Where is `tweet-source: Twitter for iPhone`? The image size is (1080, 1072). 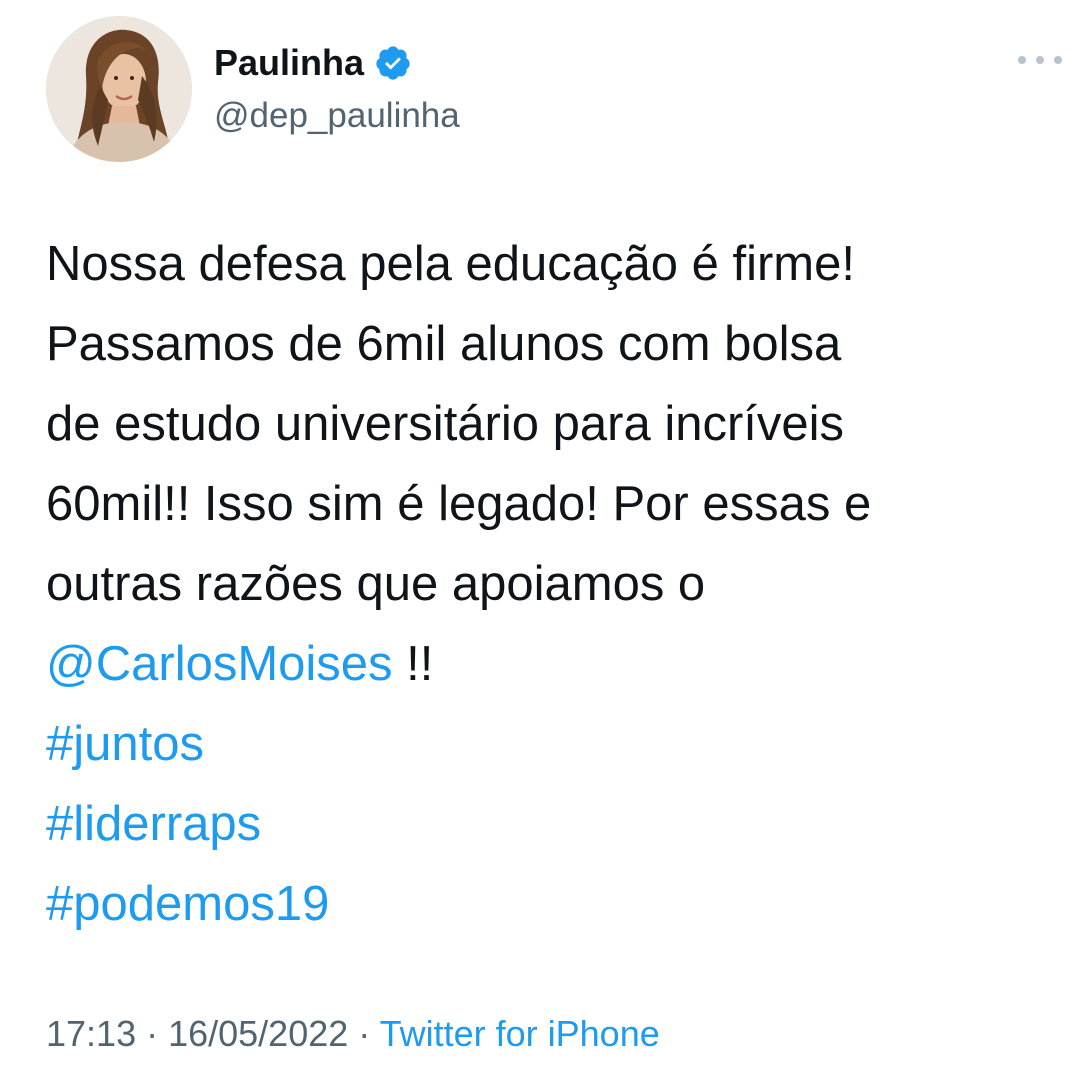
tweet-source: Twitter for iPhone is located at coordinates (520, 1033).